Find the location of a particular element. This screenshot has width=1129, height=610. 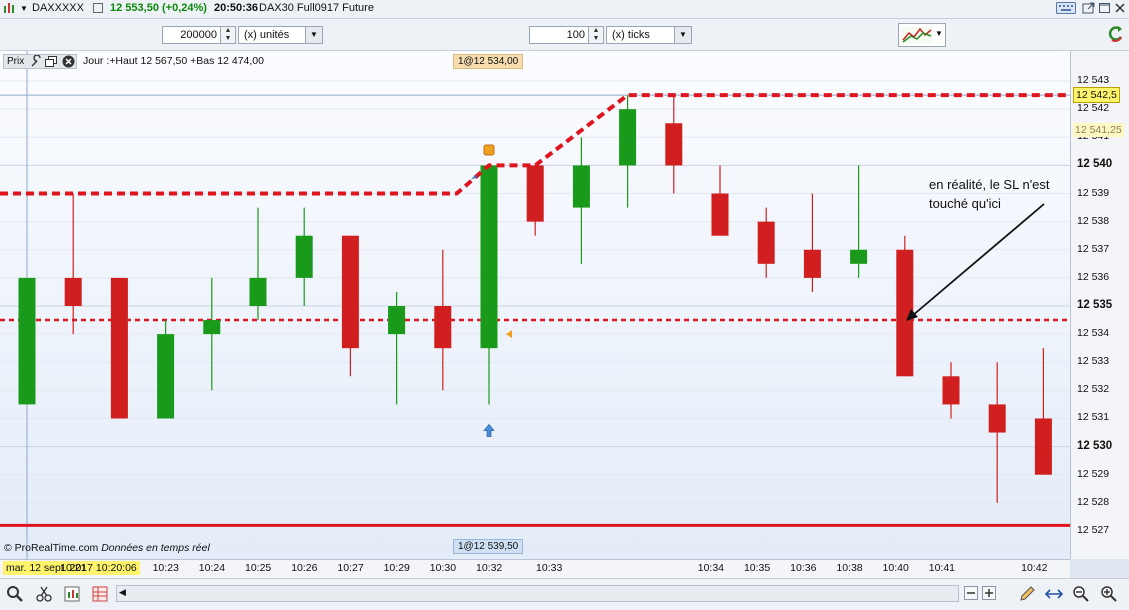

time-tick-label: 10:40 is located at coordinates (895, 568).